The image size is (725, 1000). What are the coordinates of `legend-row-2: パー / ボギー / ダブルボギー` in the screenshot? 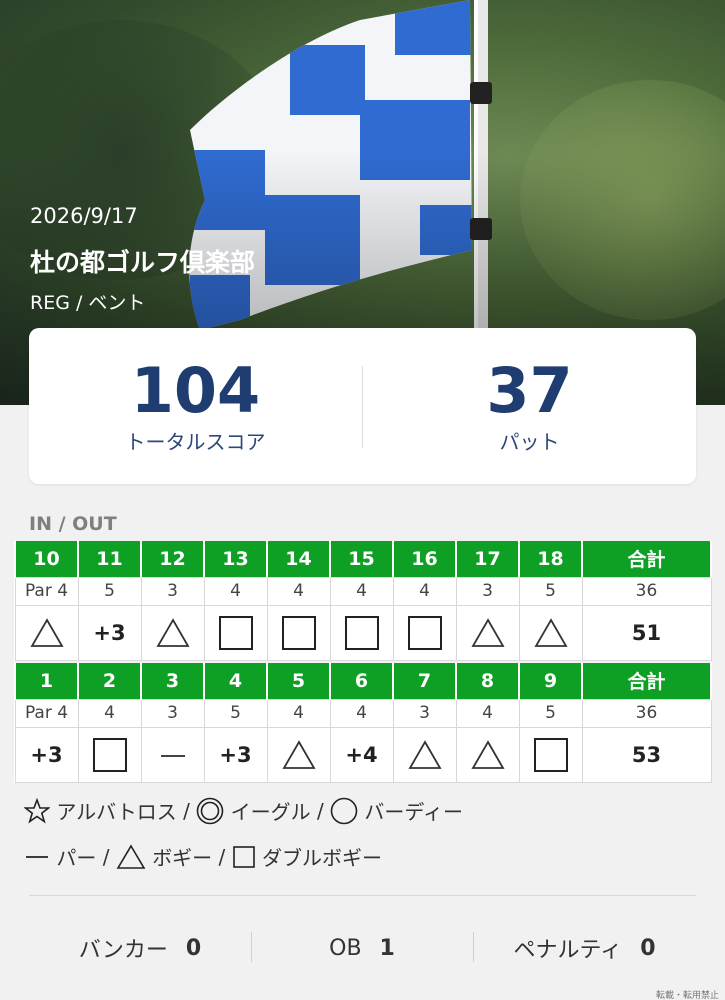 It's located at (203, 856).